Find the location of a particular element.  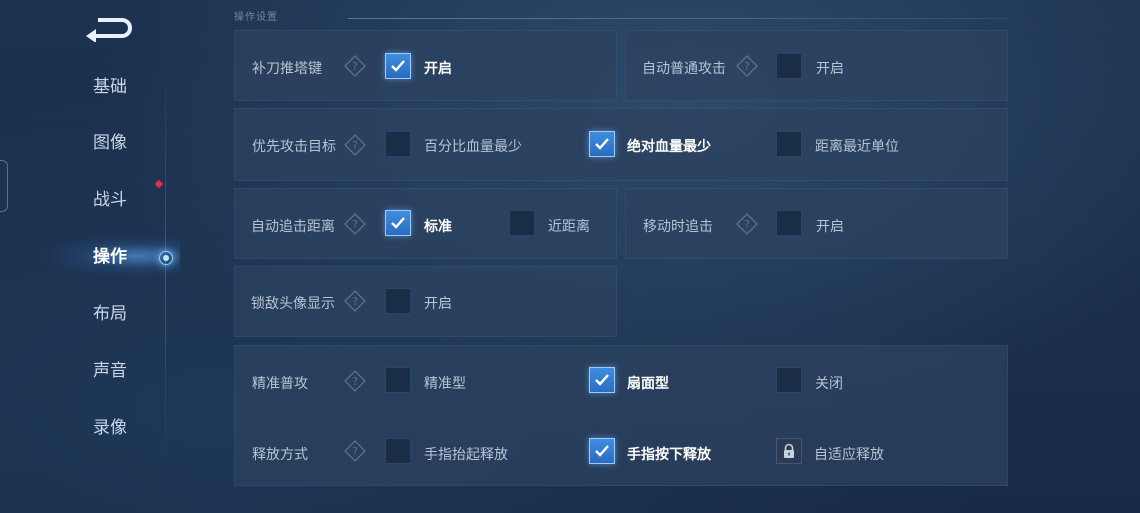

settings-nav: 基础 图像 战斗 操作 布局 声音 录像 is located at coordinates (100, 270).